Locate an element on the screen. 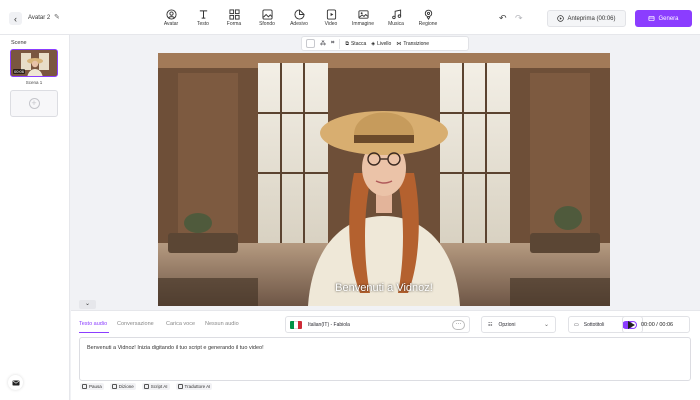 The height and width of the screenshot is (400, 700). pause-button: Pausa is located at coordinates (92, 386).